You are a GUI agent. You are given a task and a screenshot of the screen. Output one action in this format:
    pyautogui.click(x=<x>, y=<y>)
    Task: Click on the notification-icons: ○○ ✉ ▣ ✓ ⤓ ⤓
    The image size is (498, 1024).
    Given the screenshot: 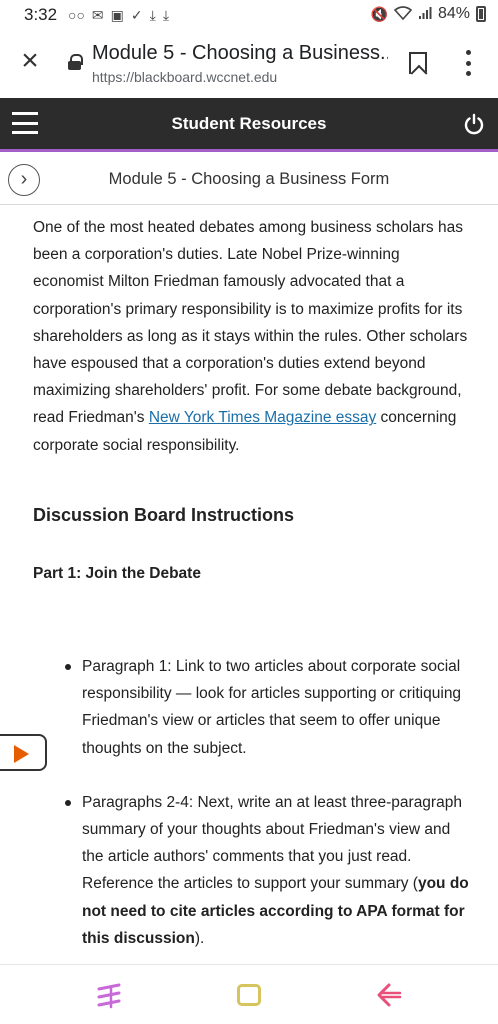 What is the action you would take?
    pyautogui.click(x=118, y=15)
    